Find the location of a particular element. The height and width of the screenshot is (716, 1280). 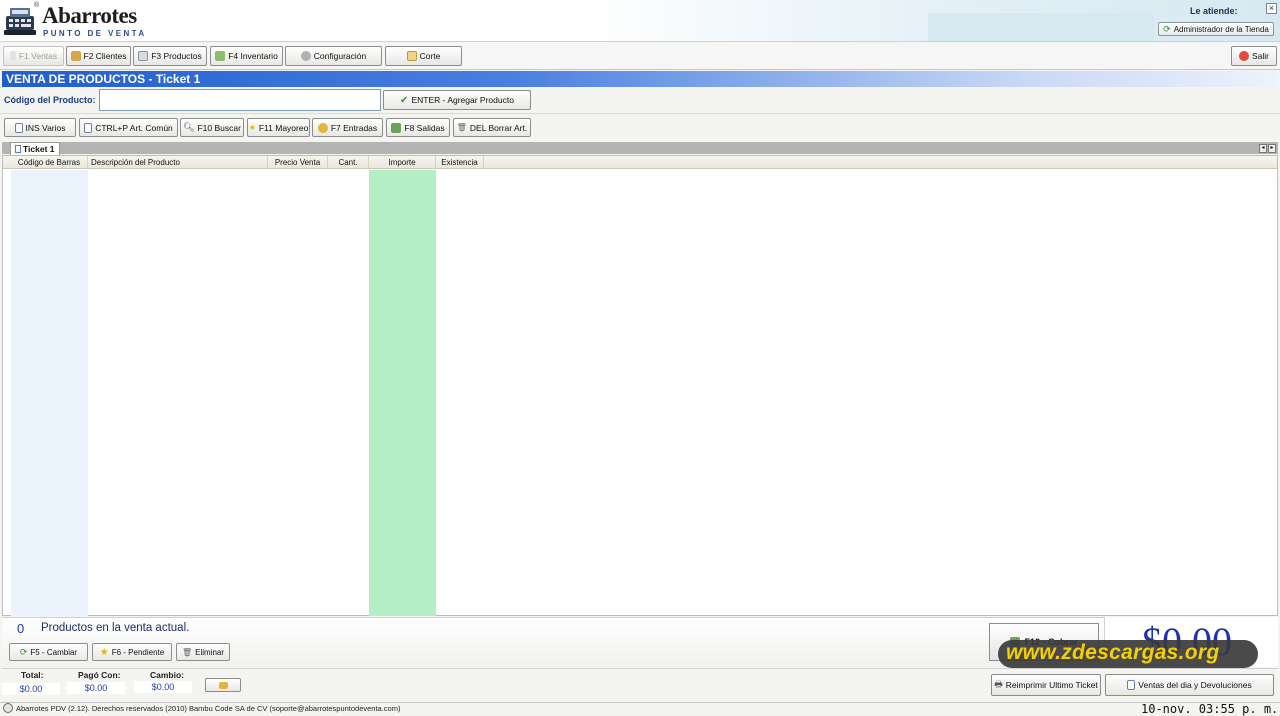

nav-corte-button: Corte is located at coordinates (423, 56).